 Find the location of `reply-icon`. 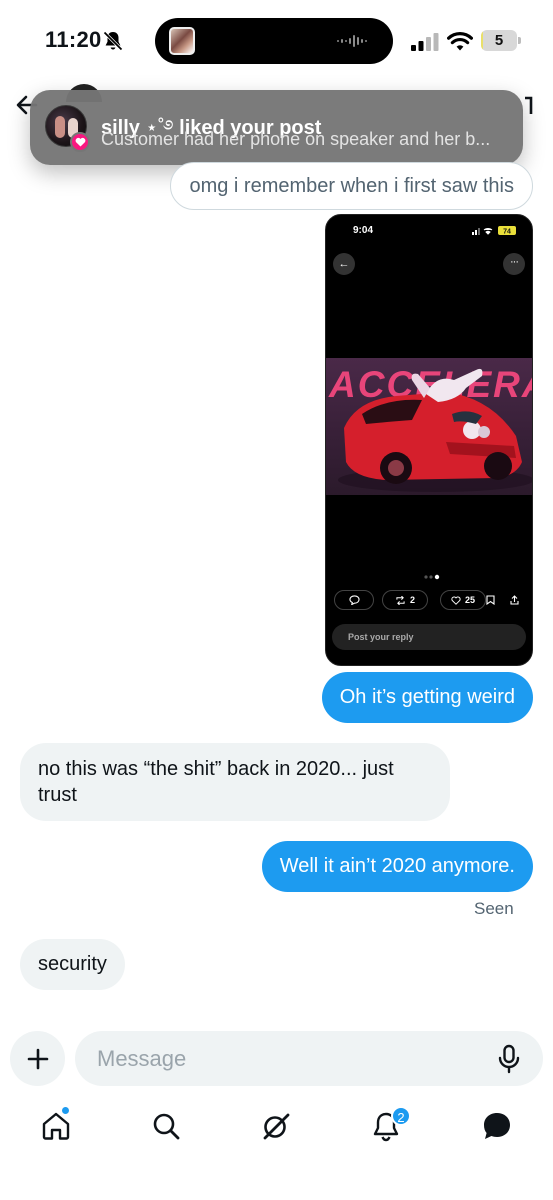

reply-icon is located at coordinates (354, 600).